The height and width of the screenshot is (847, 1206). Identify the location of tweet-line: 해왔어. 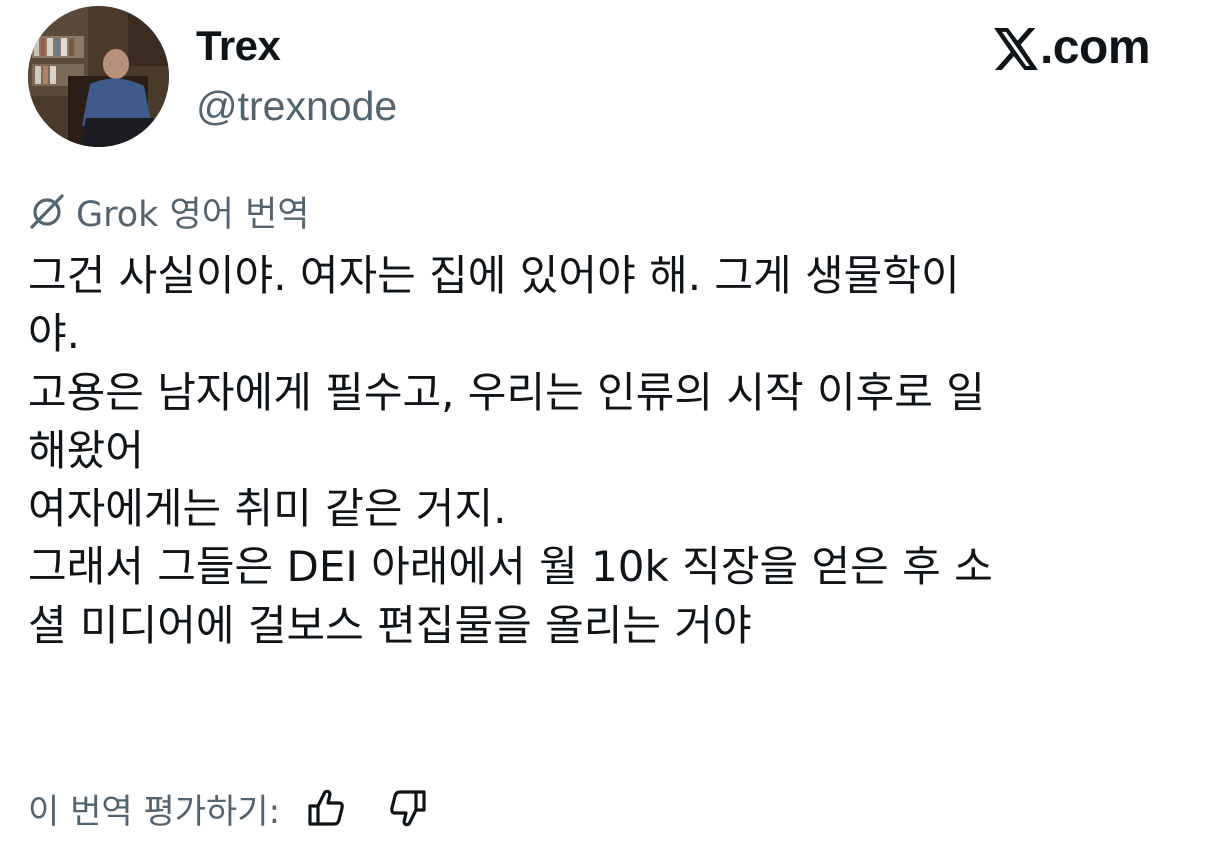
(86, 450).